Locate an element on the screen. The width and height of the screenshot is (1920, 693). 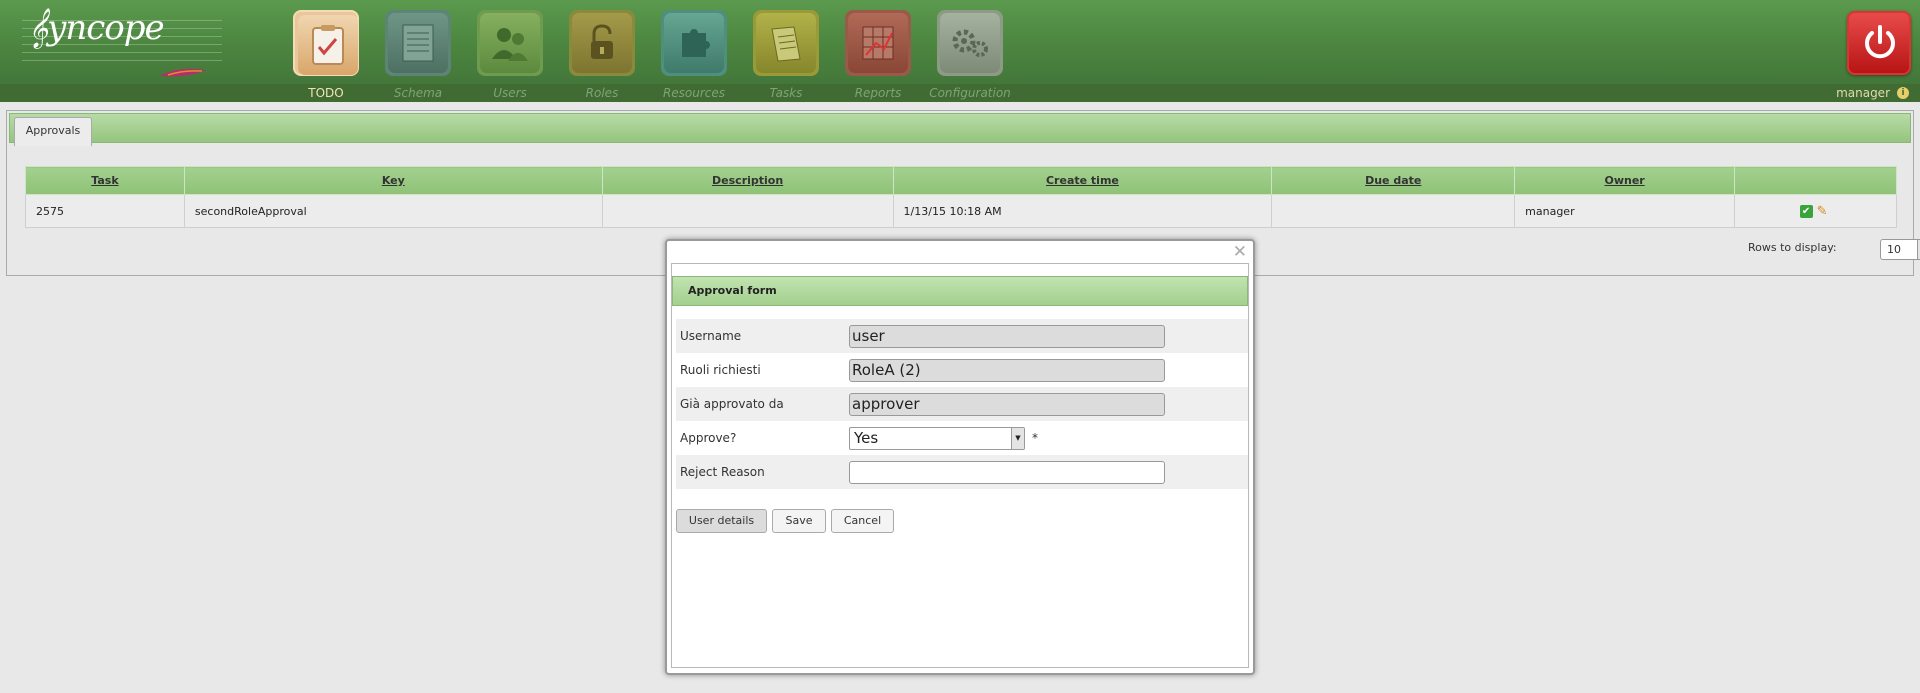
nav-users-button is located at coordinates (510, 43).